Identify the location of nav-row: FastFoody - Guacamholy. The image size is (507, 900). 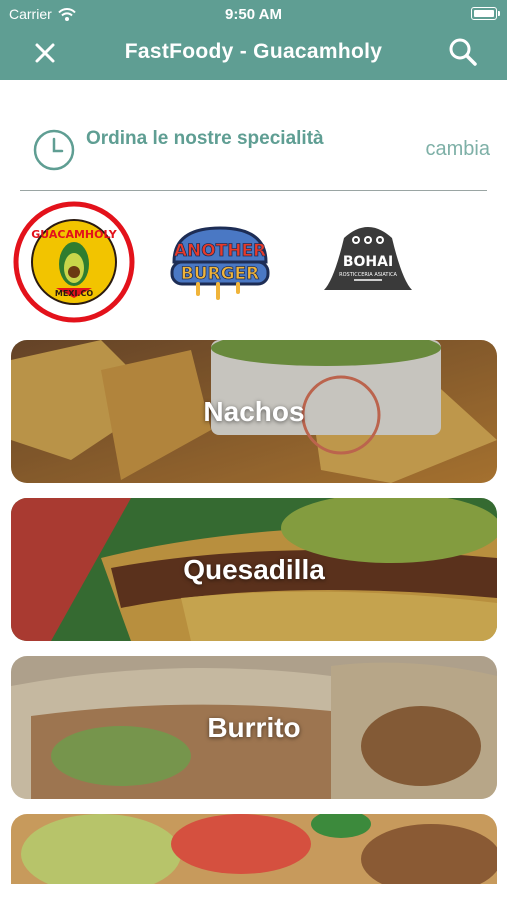
(253, 53).